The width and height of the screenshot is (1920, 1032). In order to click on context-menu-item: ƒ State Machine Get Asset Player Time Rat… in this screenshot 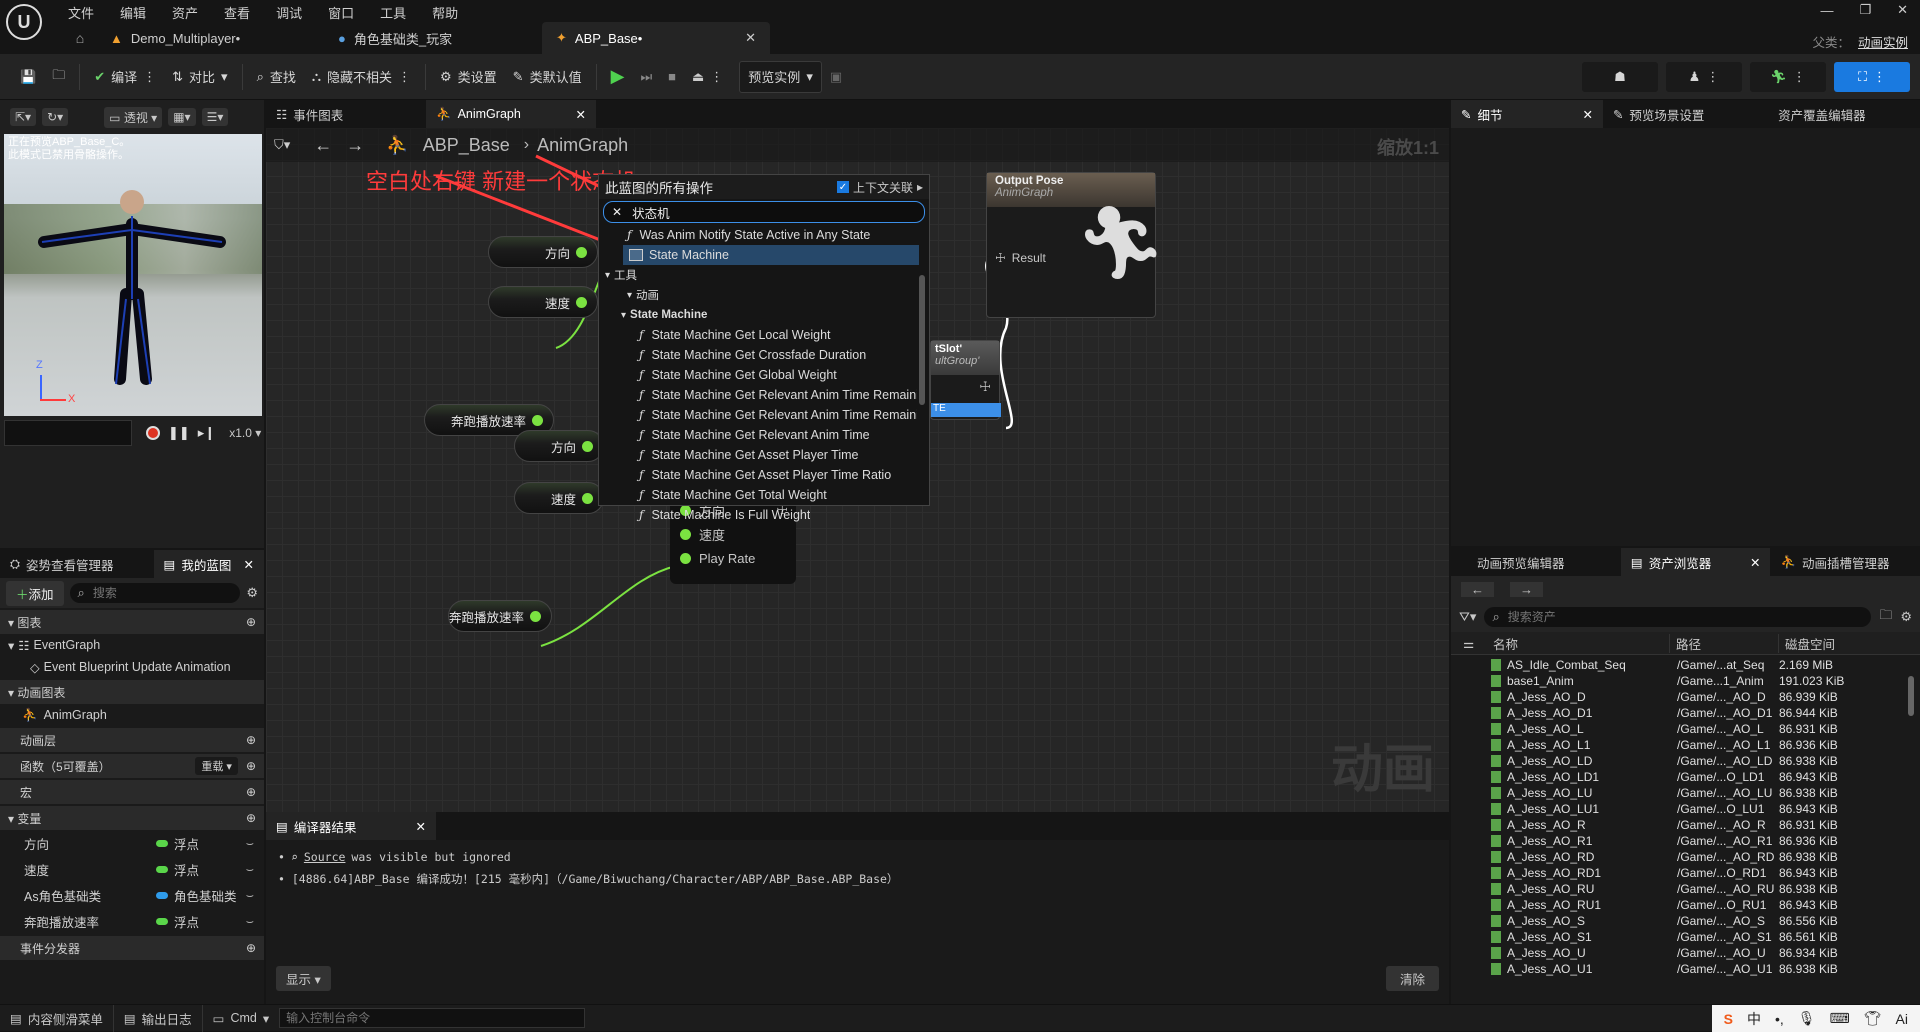, I will do `click(758, 475)`.